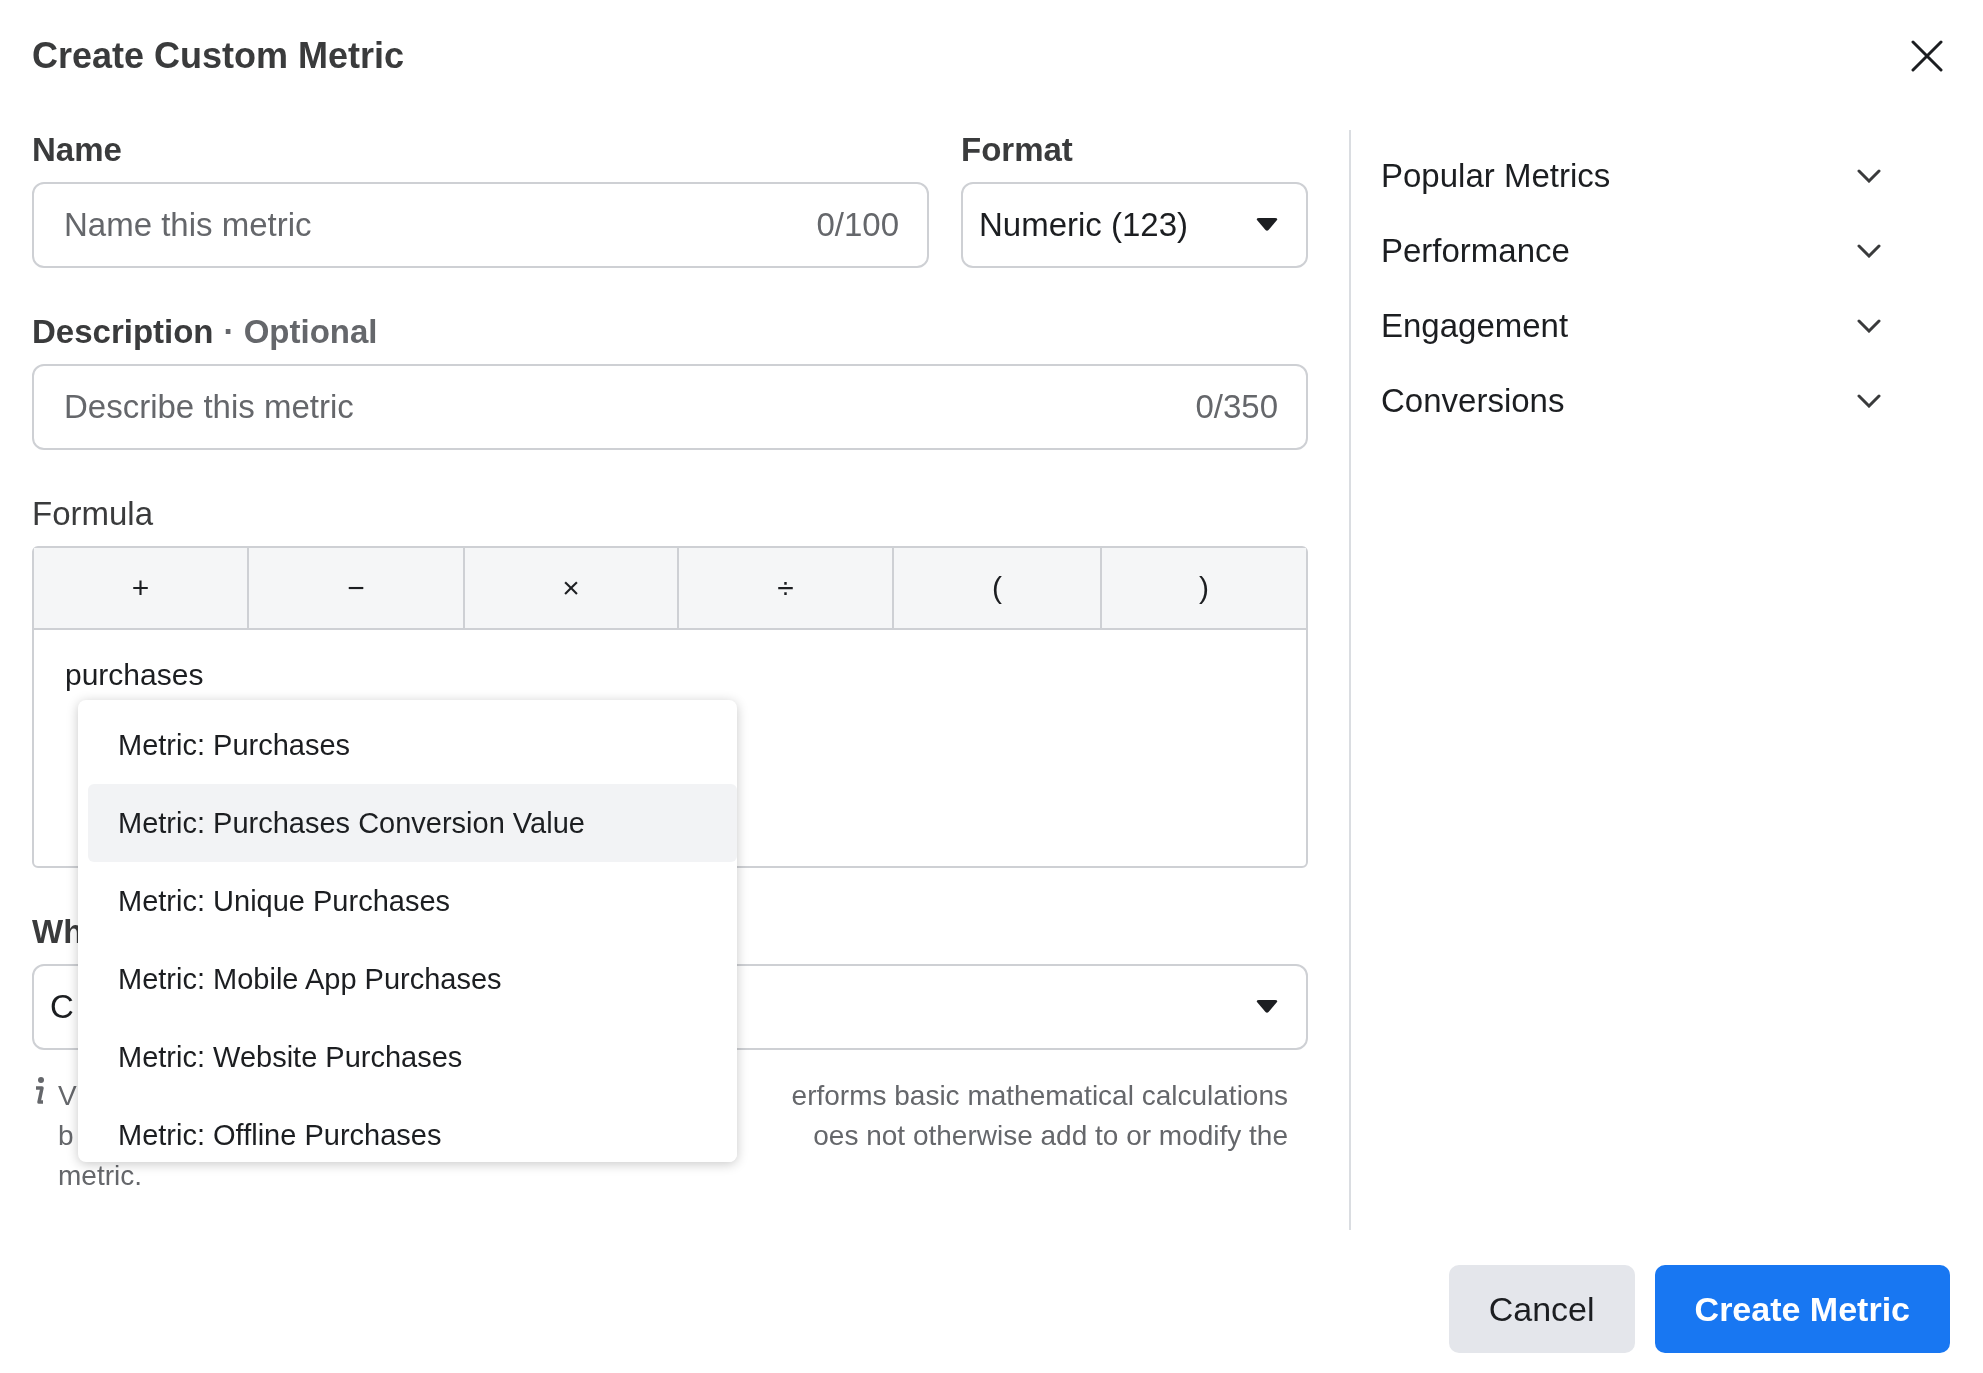 The height and width of the screenshot is (1373, 1983). What do you see at coordinates (66, 1136) in the screenshot?
I see `info-text: b` at bounding box center [66, 1136].